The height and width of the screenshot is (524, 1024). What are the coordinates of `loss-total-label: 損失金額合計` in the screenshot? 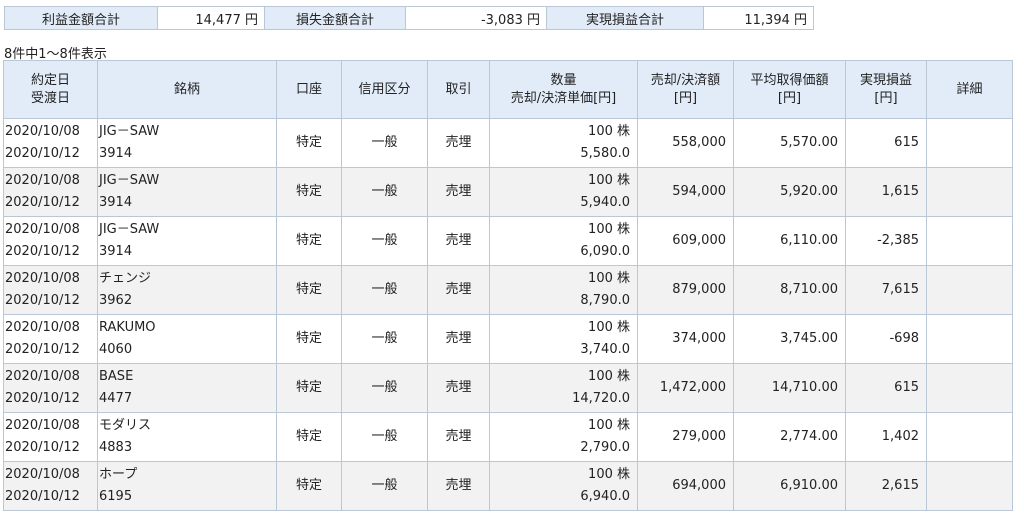 It's located at (335, 18).